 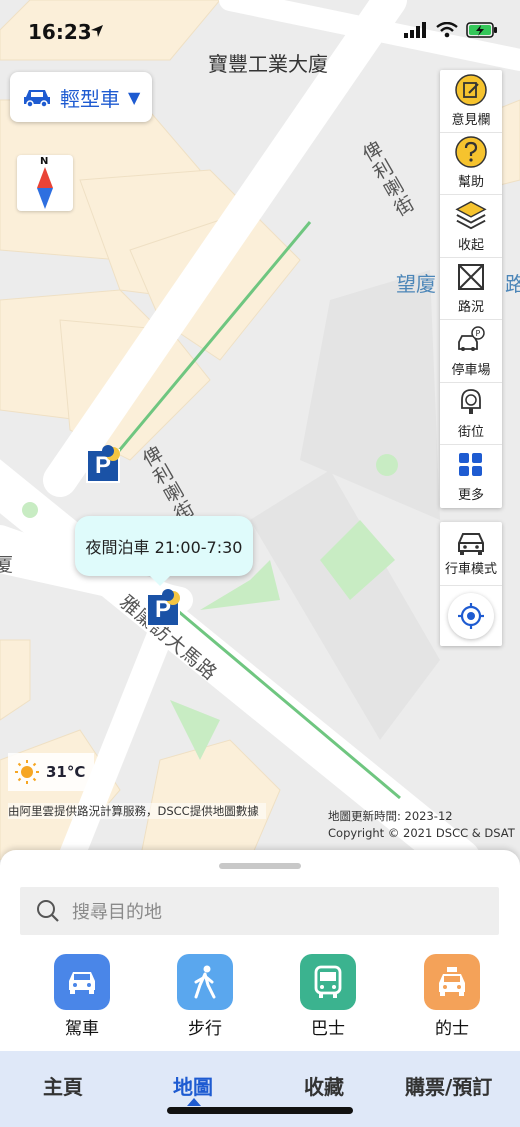 What do you see at coordinates (452, 1029) in the screenshot?
I see `mode-taxi-label: 的士` at bounding box center [452, 1029].